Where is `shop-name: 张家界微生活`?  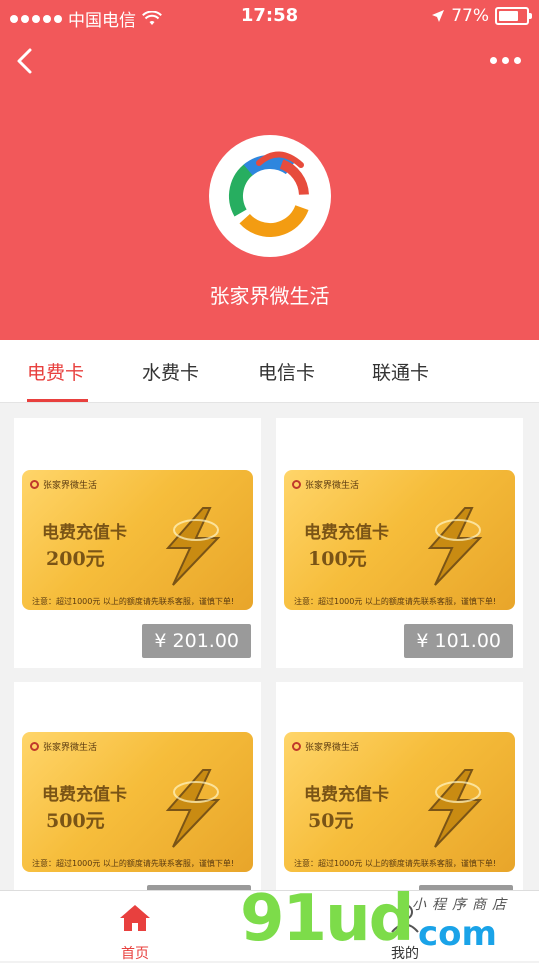 shop-name: 张家界微生活 is located at coordinates (269, 296).